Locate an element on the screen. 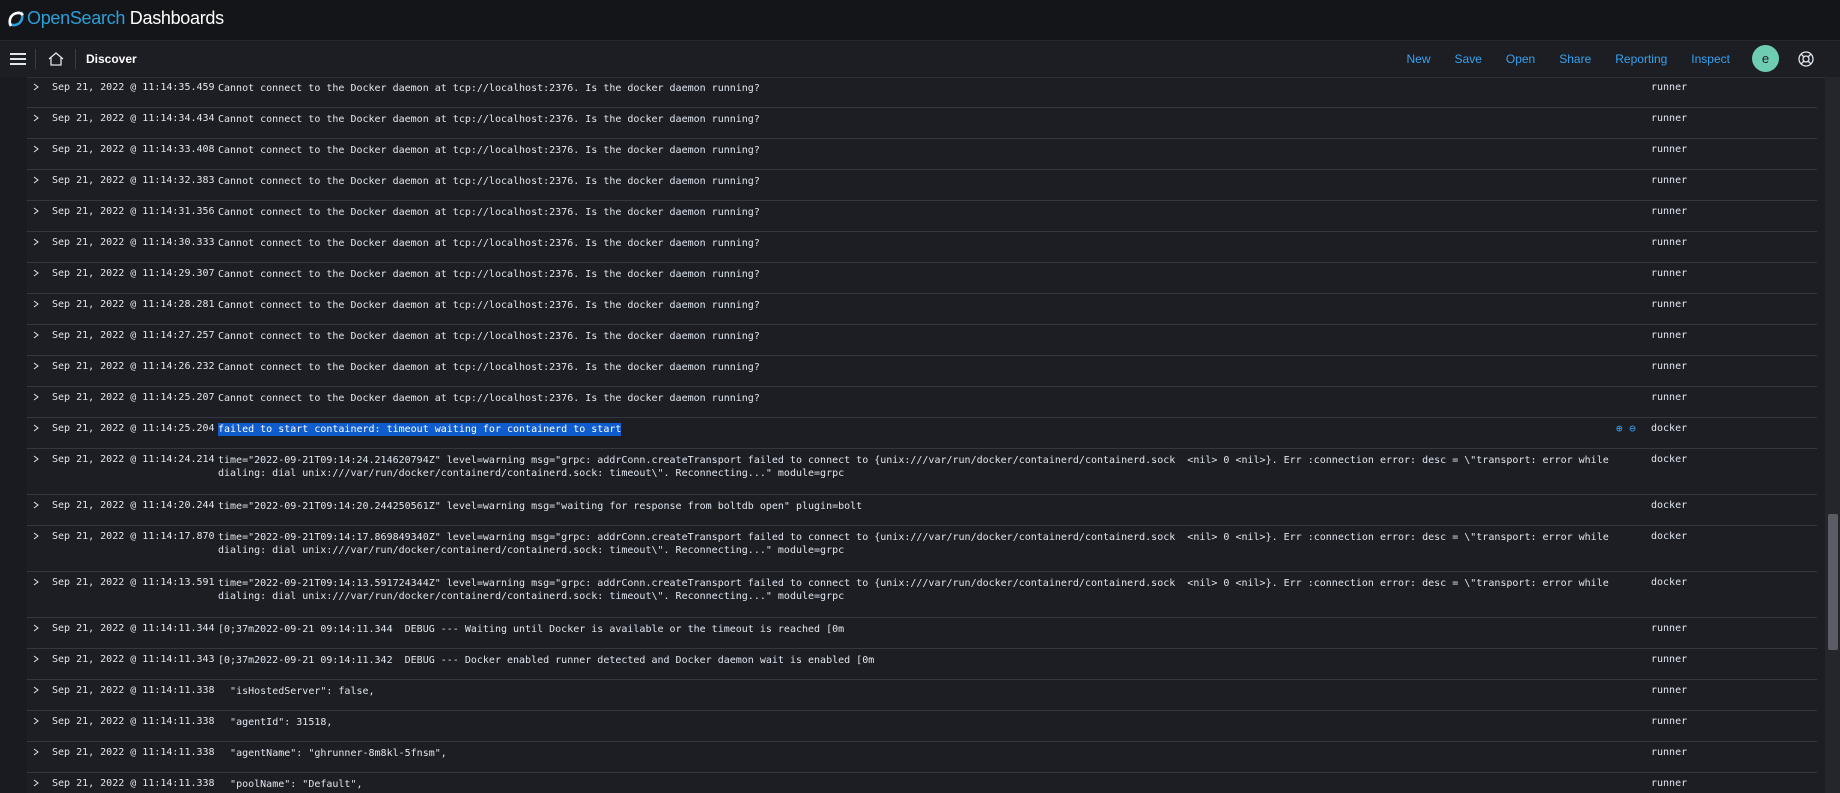 The height and width of the screenshot is (793, 1840). filter-for-value-icon: ⊕ ⊖ is located at coordinates (1626, 428).